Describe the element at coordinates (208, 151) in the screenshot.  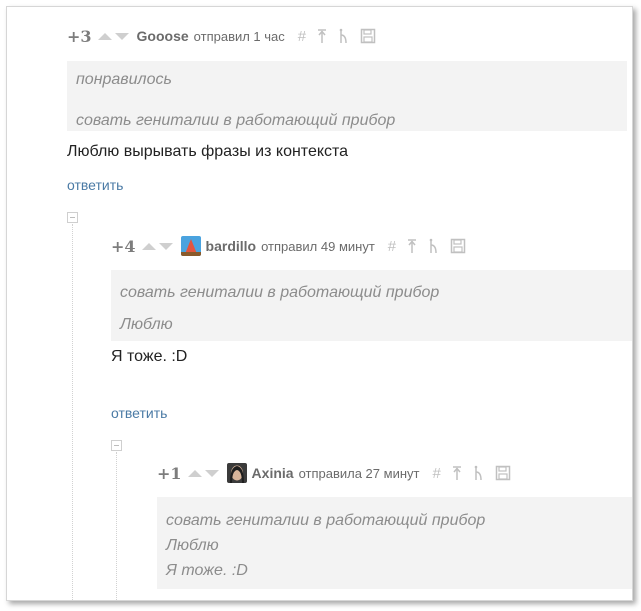
I see `comment-text: Люблю вырывать фразы из контекста` at that location.